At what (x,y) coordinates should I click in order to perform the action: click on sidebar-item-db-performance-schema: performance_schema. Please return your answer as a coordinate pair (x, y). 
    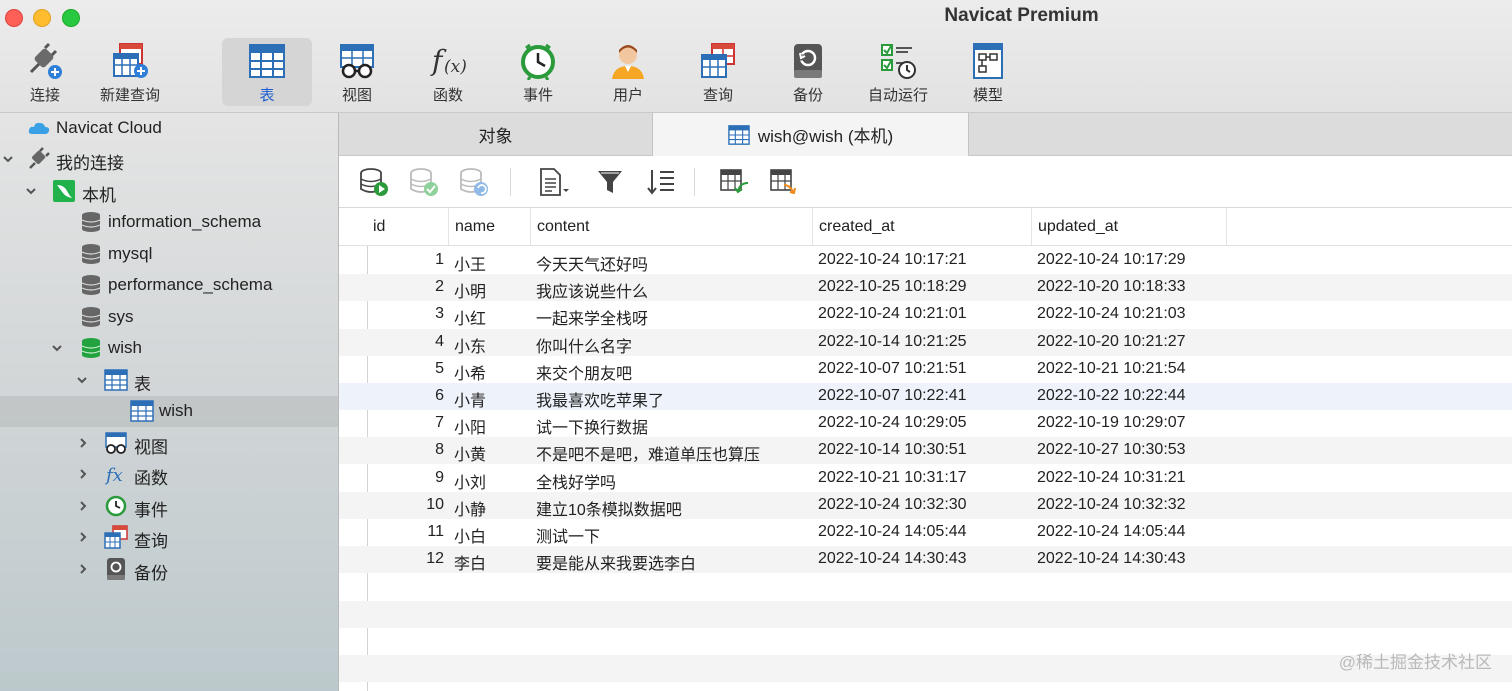
    Looking at the image, I should click on (169, 285).